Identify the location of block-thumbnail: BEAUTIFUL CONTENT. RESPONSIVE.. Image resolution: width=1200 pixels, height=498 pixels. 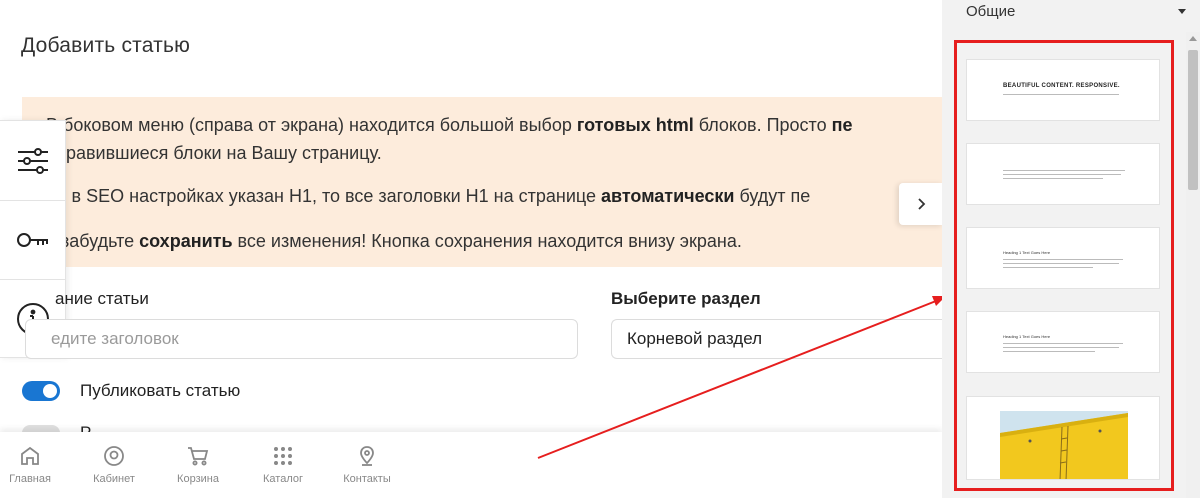
(1063, 90).